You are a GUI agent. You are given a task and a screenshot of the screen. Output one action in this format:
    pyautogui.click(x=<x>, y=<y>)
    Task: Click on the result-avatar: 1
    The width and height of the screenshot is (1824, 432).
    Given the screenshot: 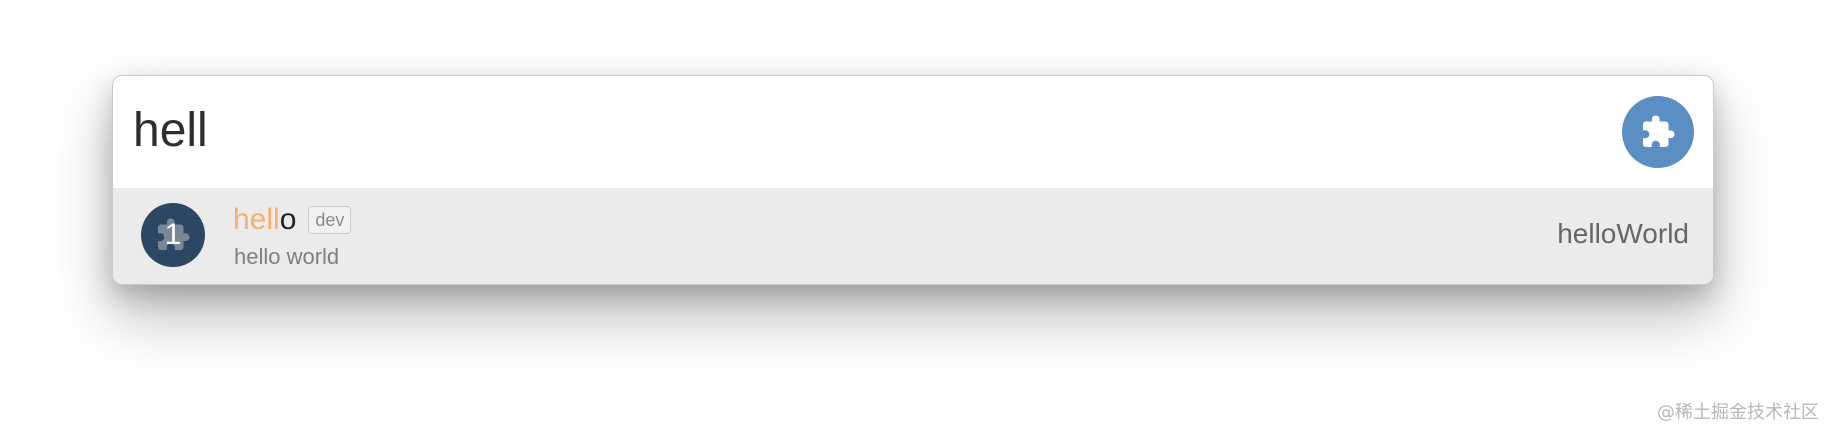 What is the action you would take?
    pyautogui.click(x=173, y=235)
    